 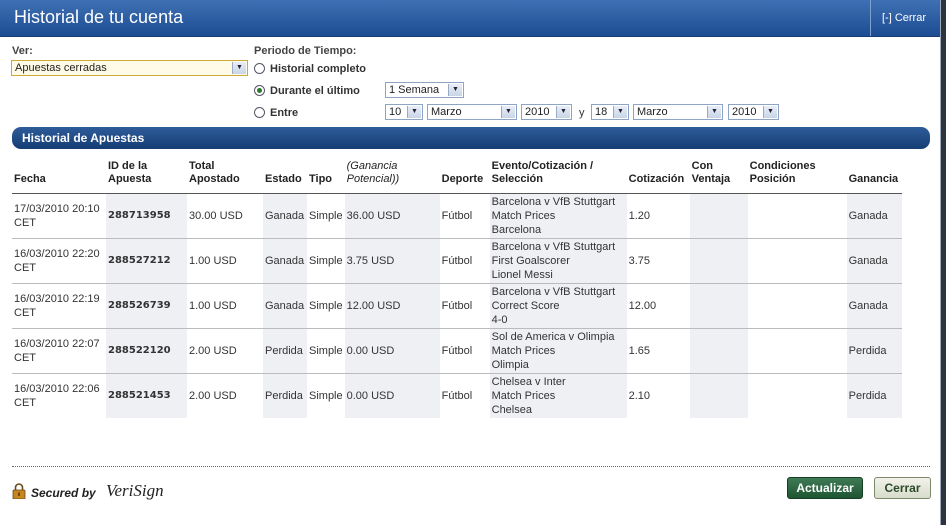 I want to click on cell-estado: Perdida, so click(x=285, y=395).